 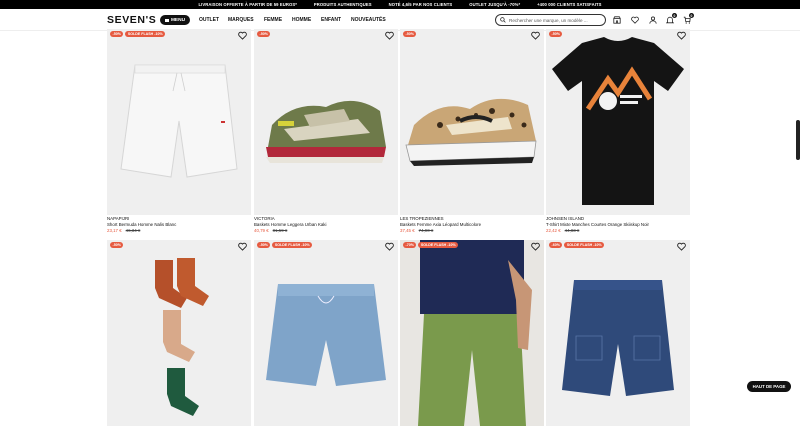 I want to click on hamburger-icon, so click(x=166, y=20).